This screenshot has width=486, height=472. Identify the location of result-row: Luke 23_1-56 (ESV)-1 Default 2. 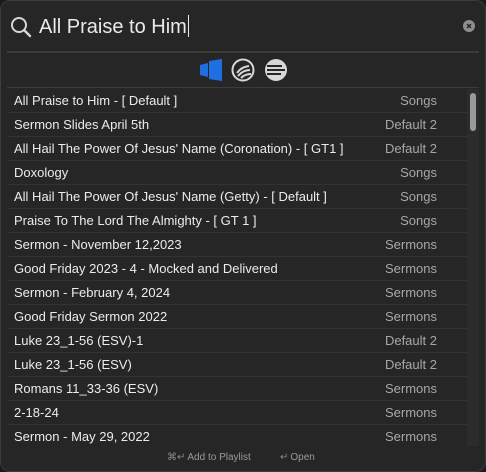
(237, 341).